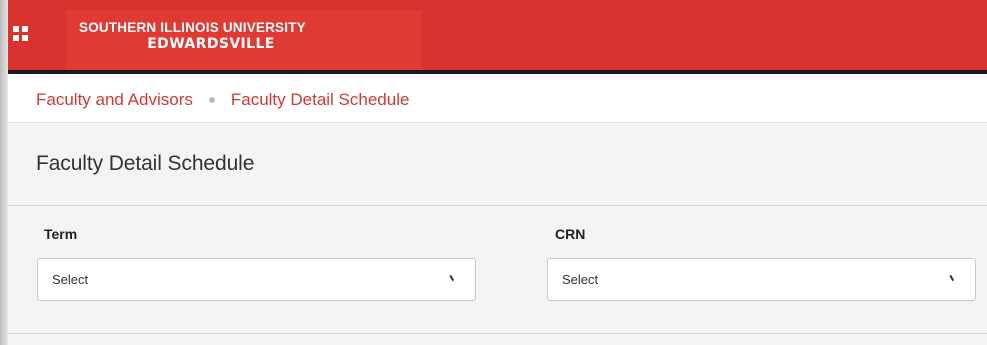 Image resolution: width=987 pixels, height=345 pixels. I want to click on header-divider, so click(497, 72).